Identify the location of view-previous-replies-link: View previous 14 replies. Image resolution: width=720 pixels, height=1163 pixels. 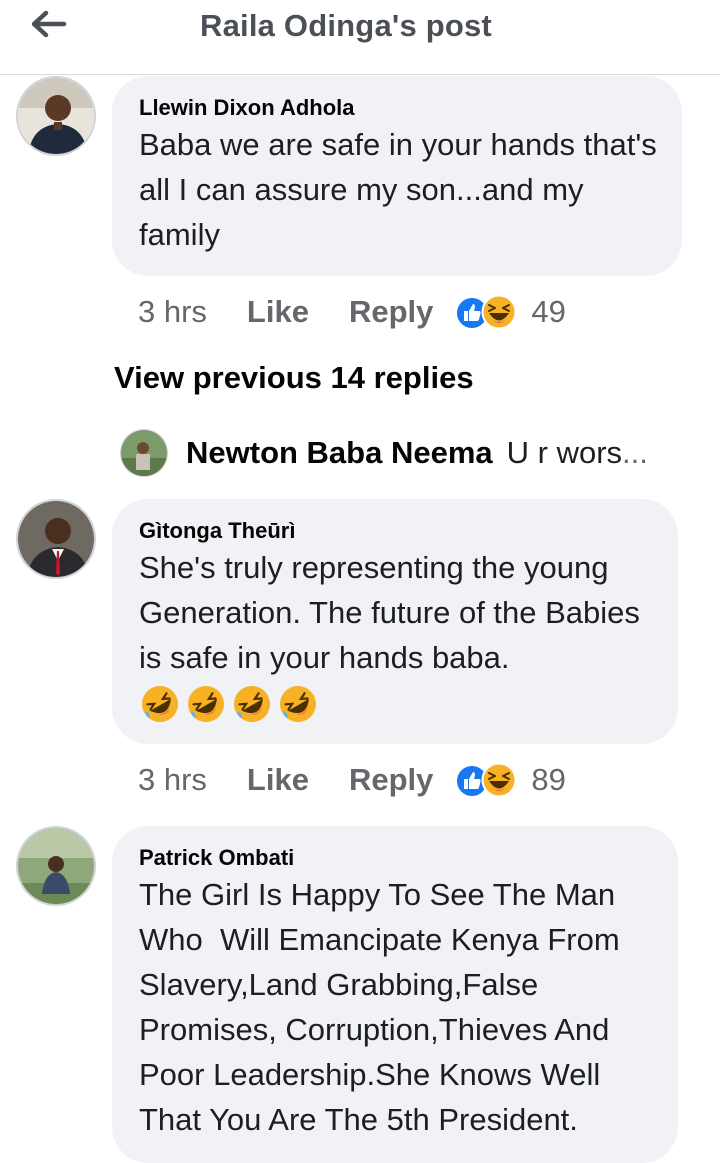
(294, 378).